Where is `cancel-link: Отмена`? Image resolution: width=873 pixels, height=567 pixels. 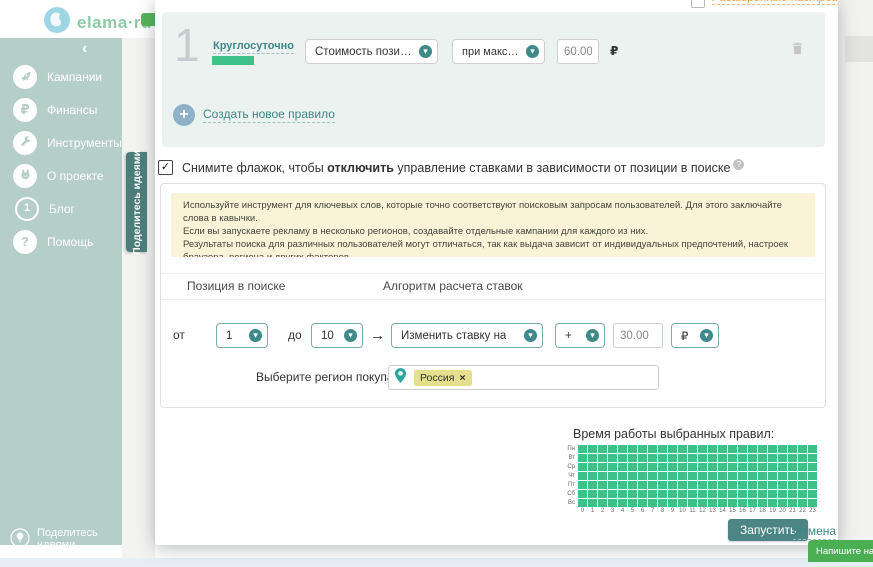
cancel-link: Отмена is located at coordinates (815, 532).